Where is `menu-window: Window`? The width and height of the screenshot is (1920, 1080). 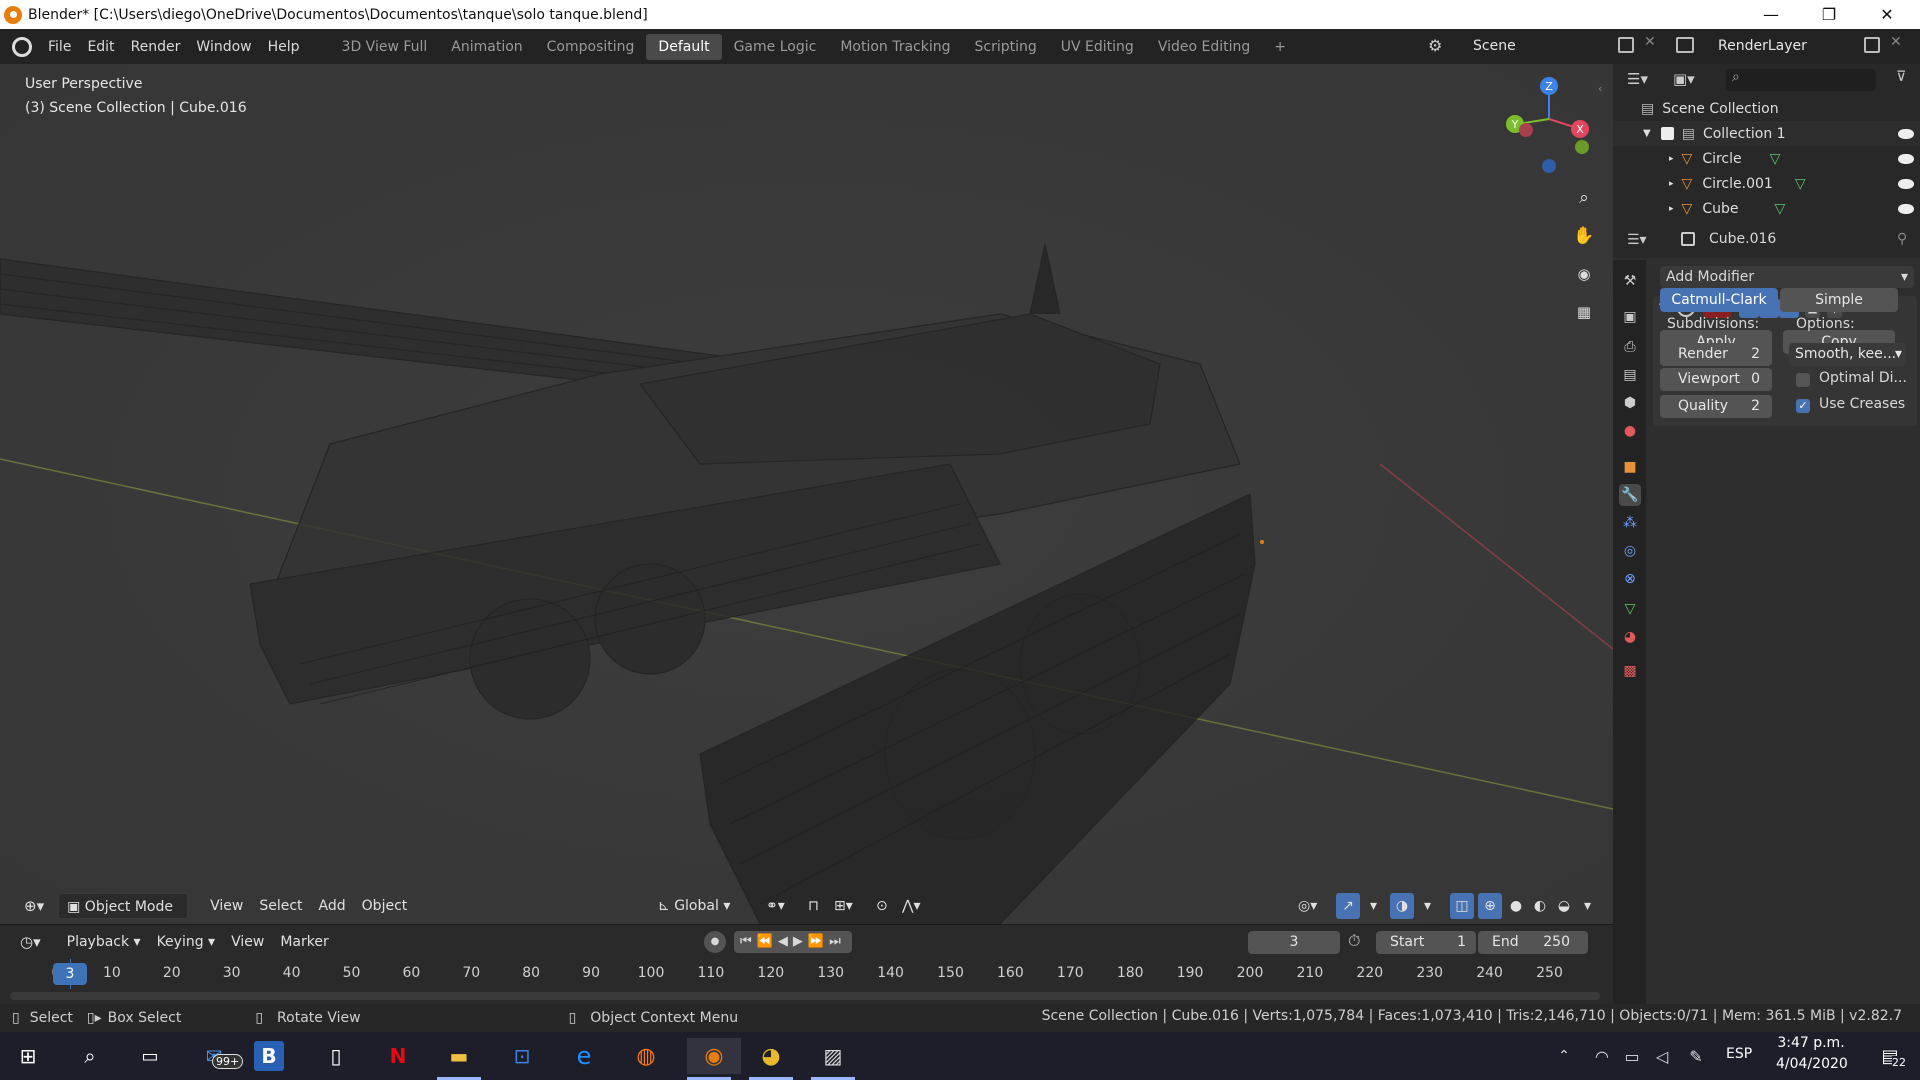
menu-window: Window is located at coordinates (223, 47).